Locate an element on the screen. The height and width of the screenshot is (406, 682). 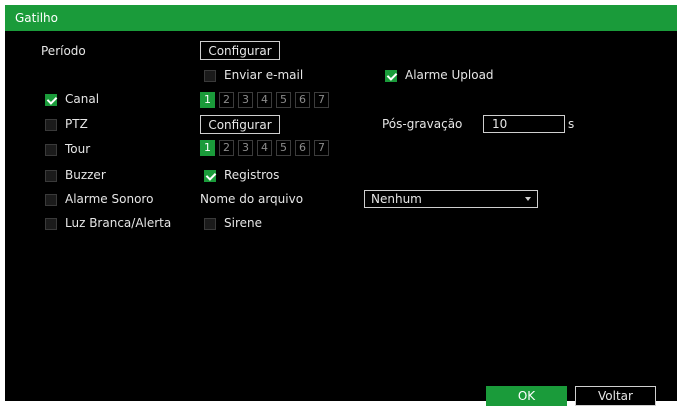
canal-channel-2: 2 is located at coordinates (226, 100).